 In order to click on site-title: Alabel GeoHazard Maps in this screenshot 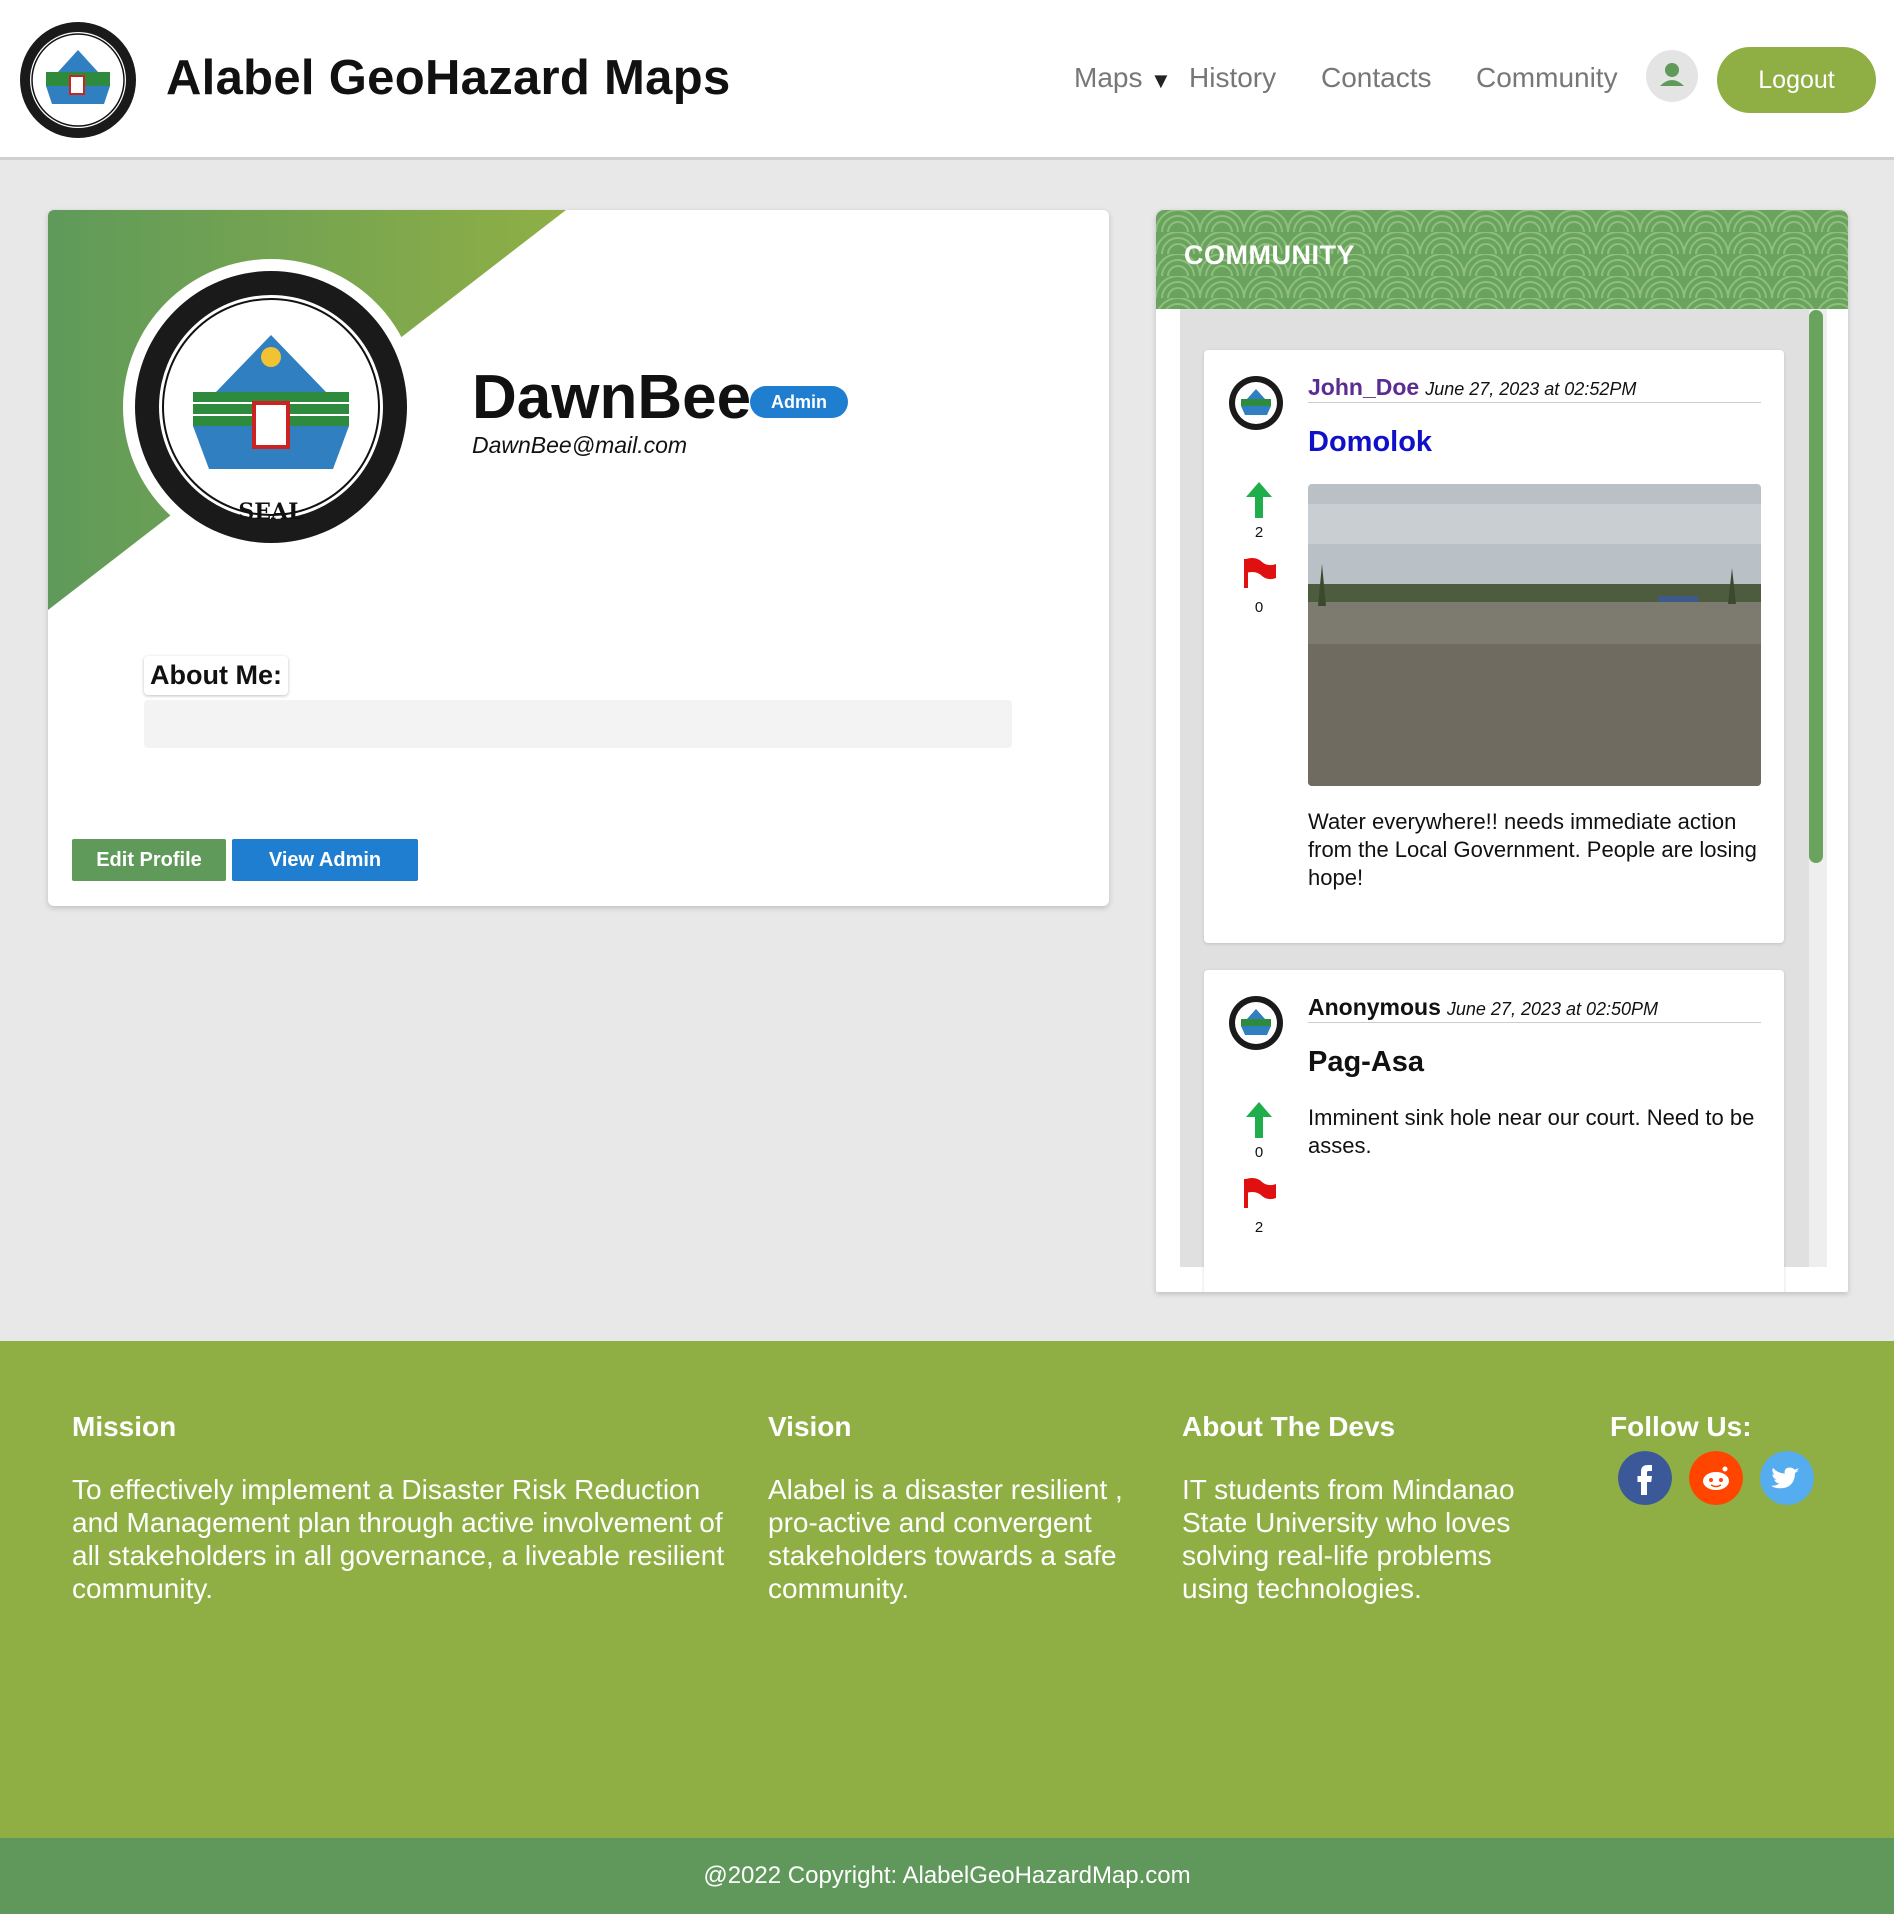, I will do `click(448, 78)`.